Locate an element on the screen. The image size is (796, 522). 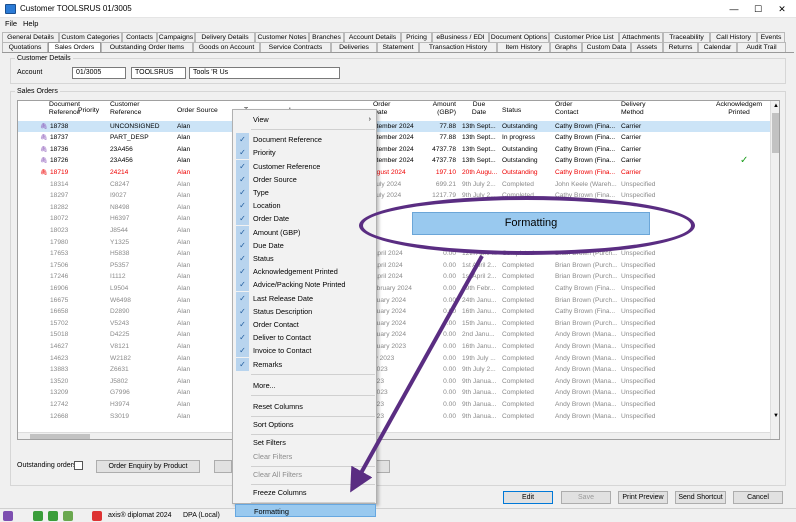
hidden-button is located at coordinates (223, 466).